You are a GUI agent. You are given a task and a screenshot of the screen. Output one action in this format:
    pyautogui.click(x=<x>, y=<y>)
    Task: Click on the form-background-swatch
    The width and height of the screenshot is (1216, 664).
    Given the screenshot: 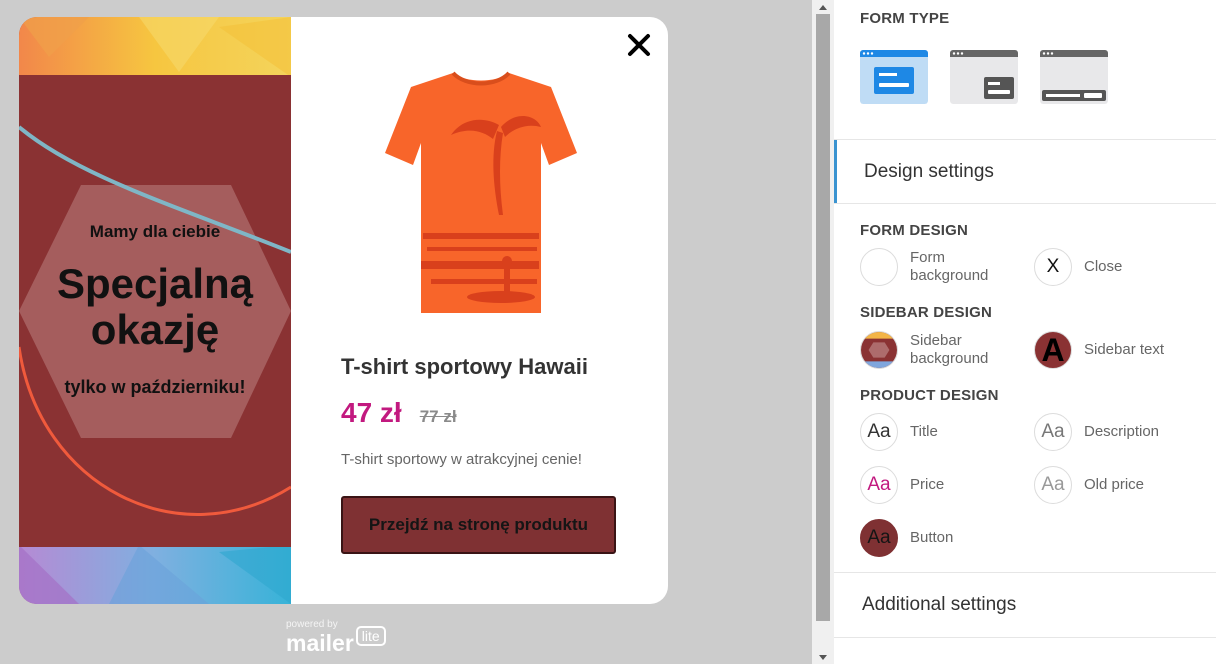 What is the action you would take?
    pyautogui.click(x=879, y=267)
    